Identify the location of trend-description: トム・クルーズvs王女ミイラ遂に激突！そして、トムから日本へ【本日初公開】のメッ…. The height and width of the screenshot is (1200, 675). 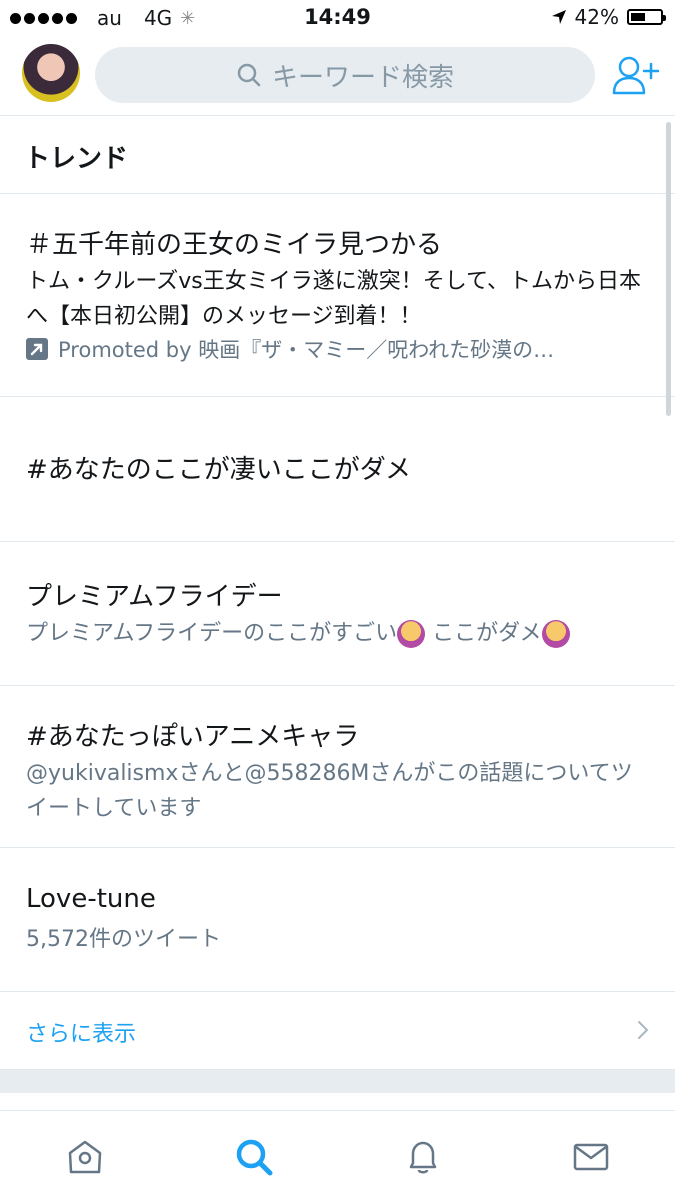
(333, 299).